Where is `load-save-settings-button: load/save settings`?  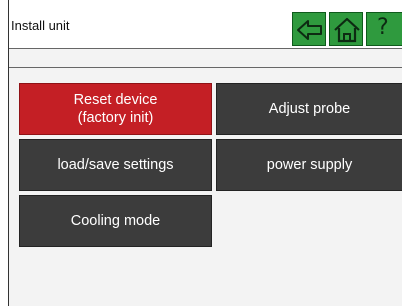
load-save-settings-button: load/save settings is located at coordinates (115, 165).